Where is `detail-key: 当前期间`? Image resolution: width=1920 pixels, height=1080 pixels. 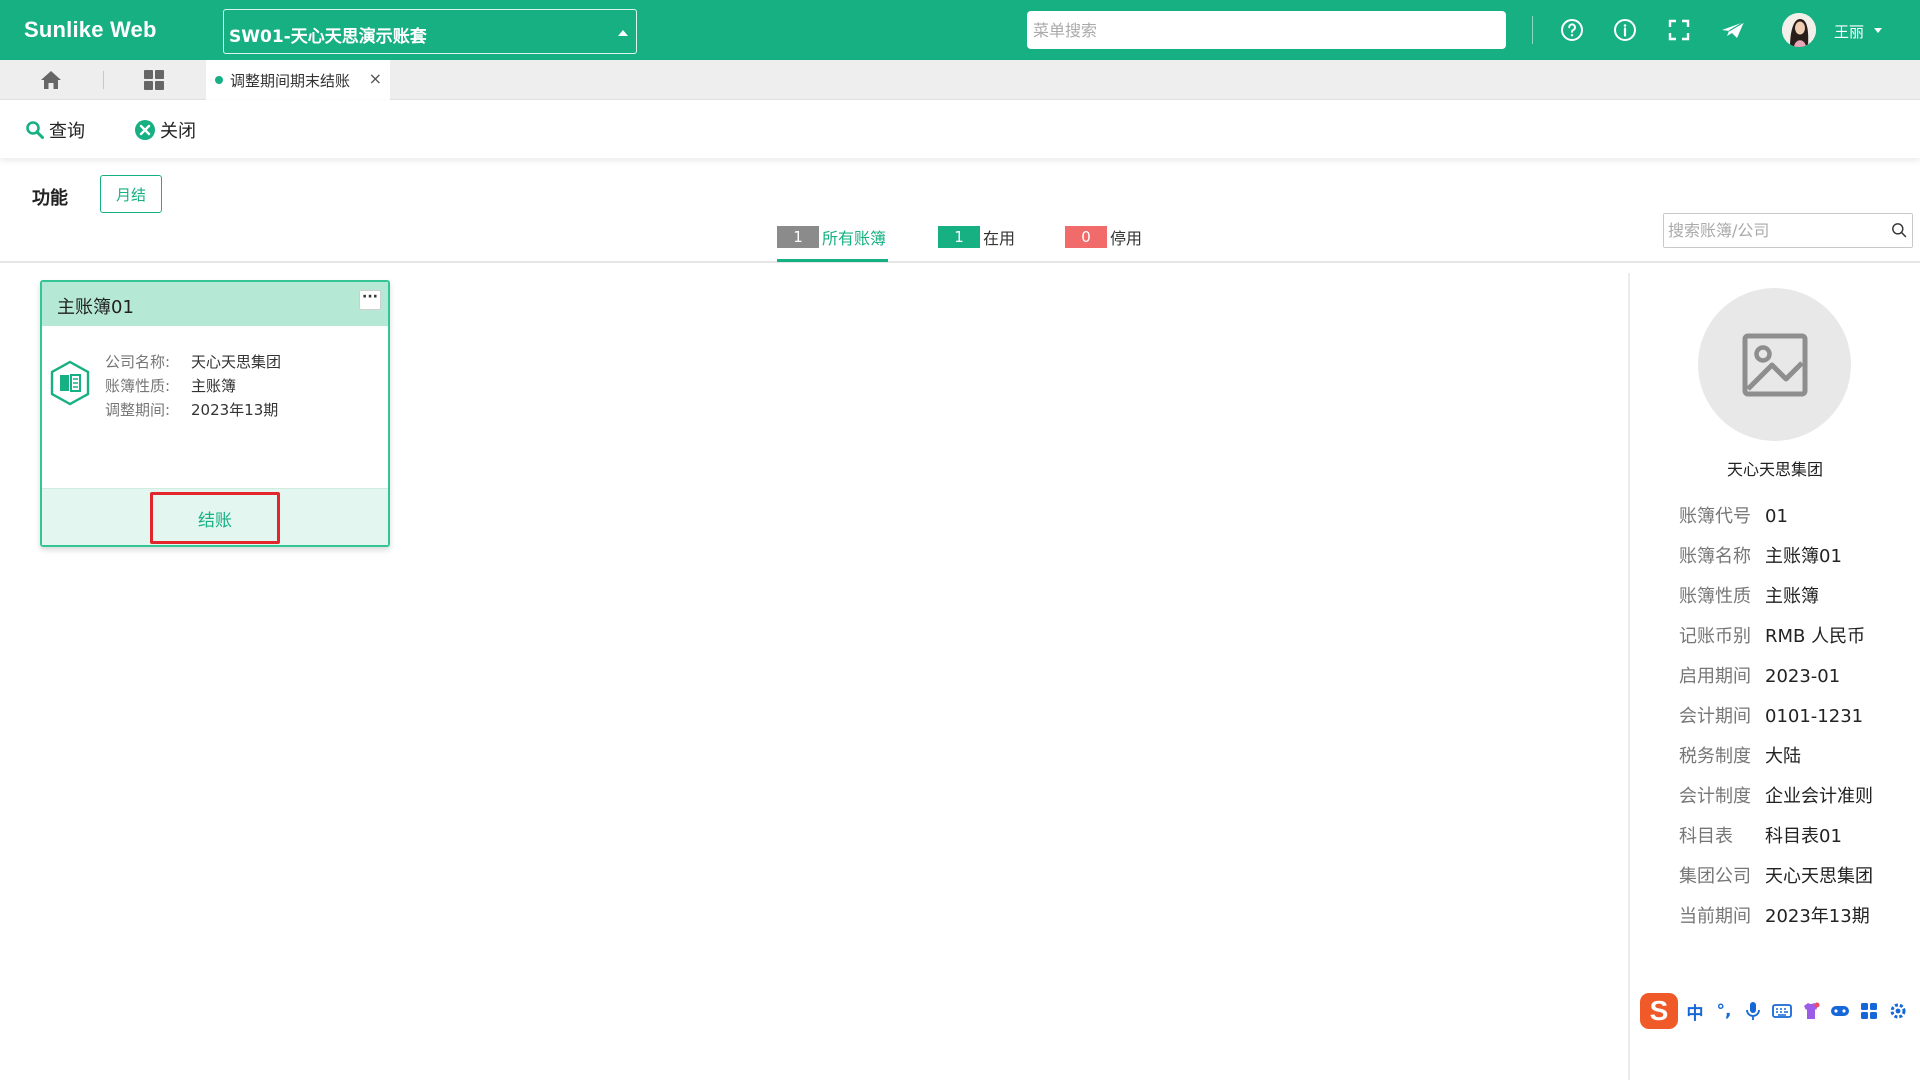 detail-key: 当前期间 is located at coordinates (1715, 916).